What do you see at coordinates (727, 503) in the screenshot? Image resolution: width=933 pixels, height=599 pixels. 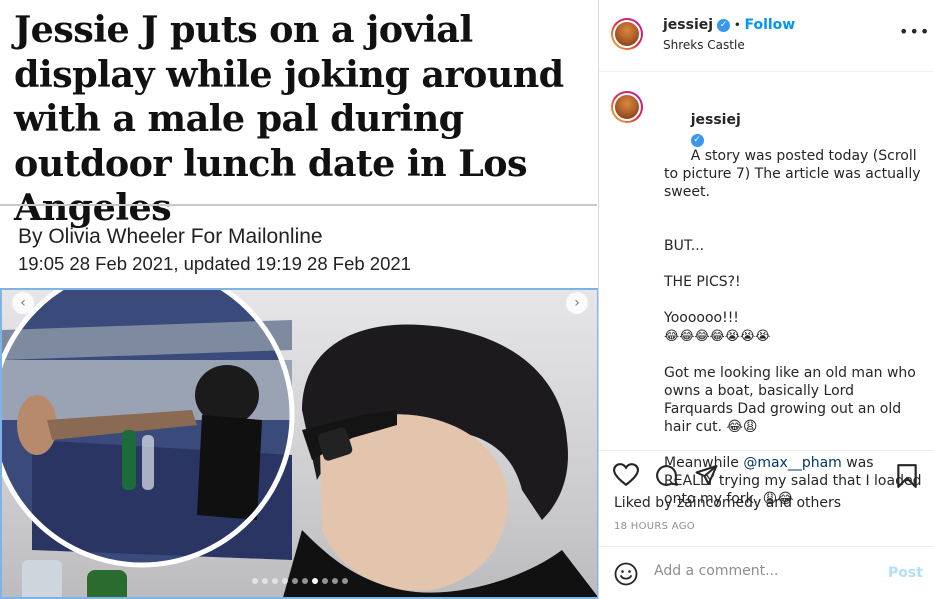 I see `likes-text: Liked by zaincomedy and others` at bounding box center [727, 503].